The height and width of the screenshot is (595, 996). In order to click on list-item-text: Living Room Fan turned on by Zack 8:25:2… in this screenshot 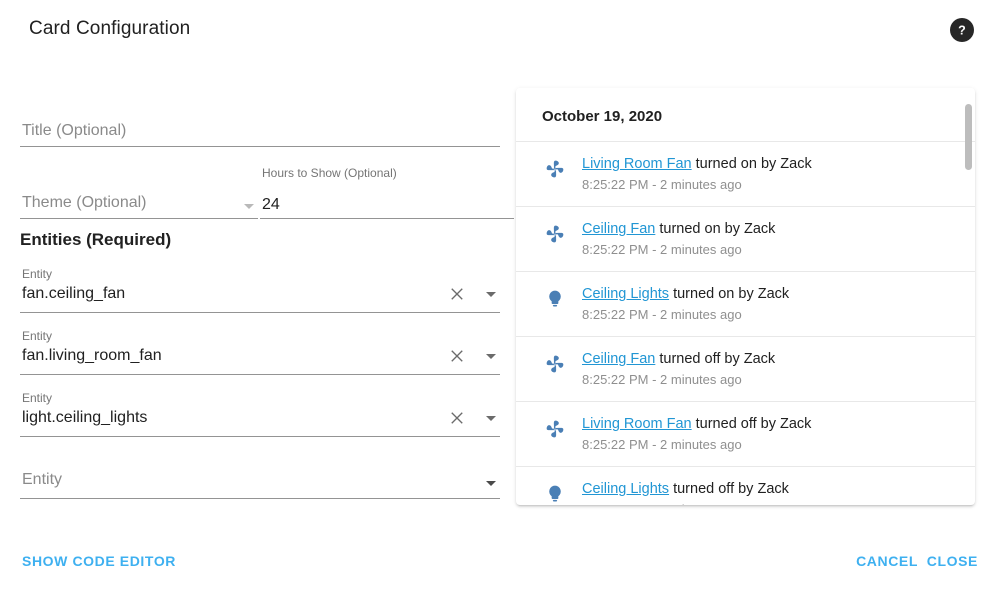, I will do `click(770, 174)`.